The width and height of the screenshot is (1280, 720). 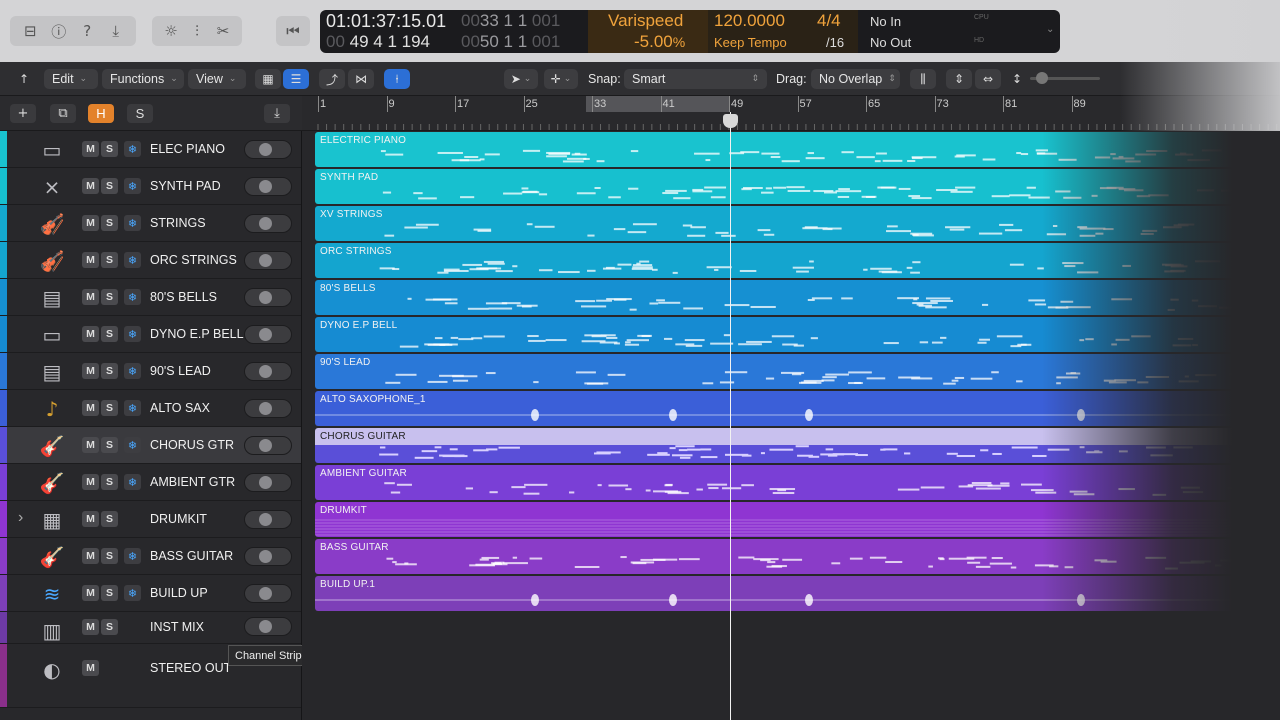 I want to click on track-row: ⨯ M S ❄ SYNTH PAD, so click(x=150, y=186).